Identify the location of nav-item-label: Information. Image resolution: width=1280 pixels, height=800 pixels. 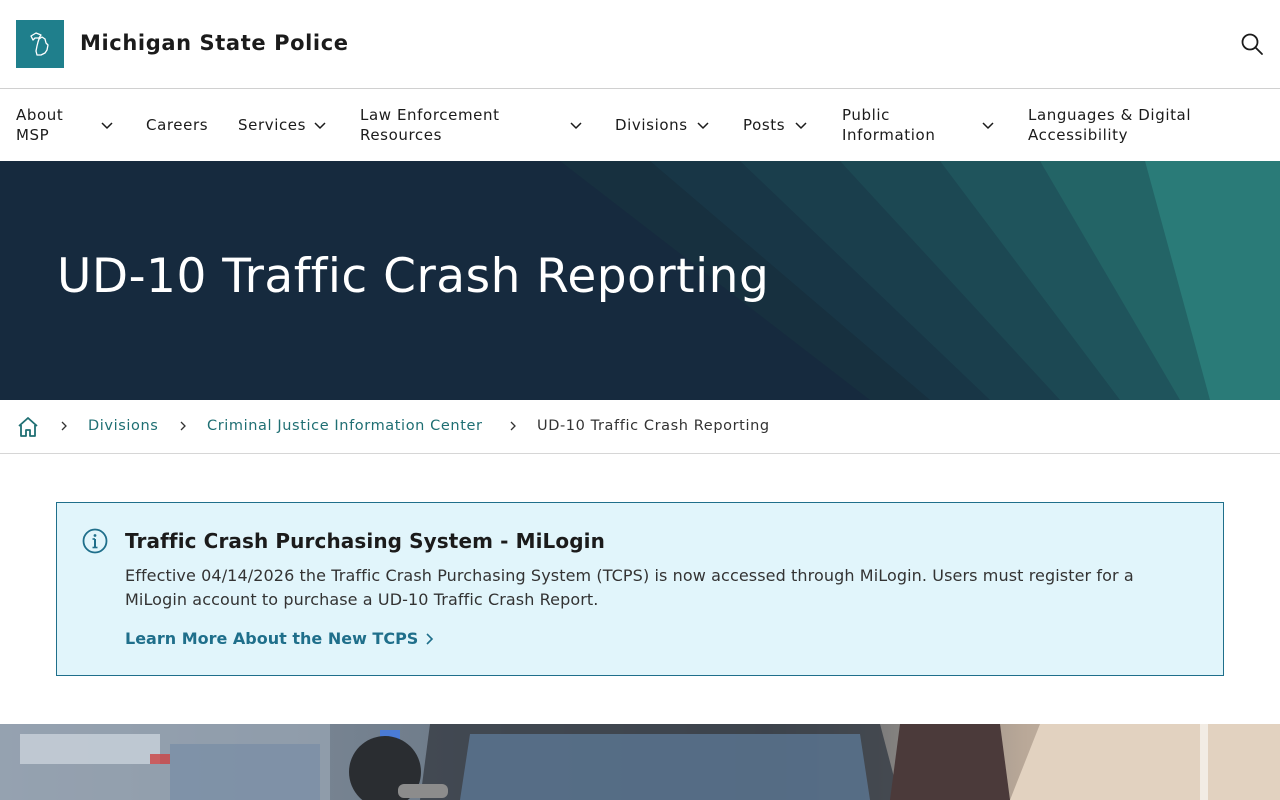
(889, 135).